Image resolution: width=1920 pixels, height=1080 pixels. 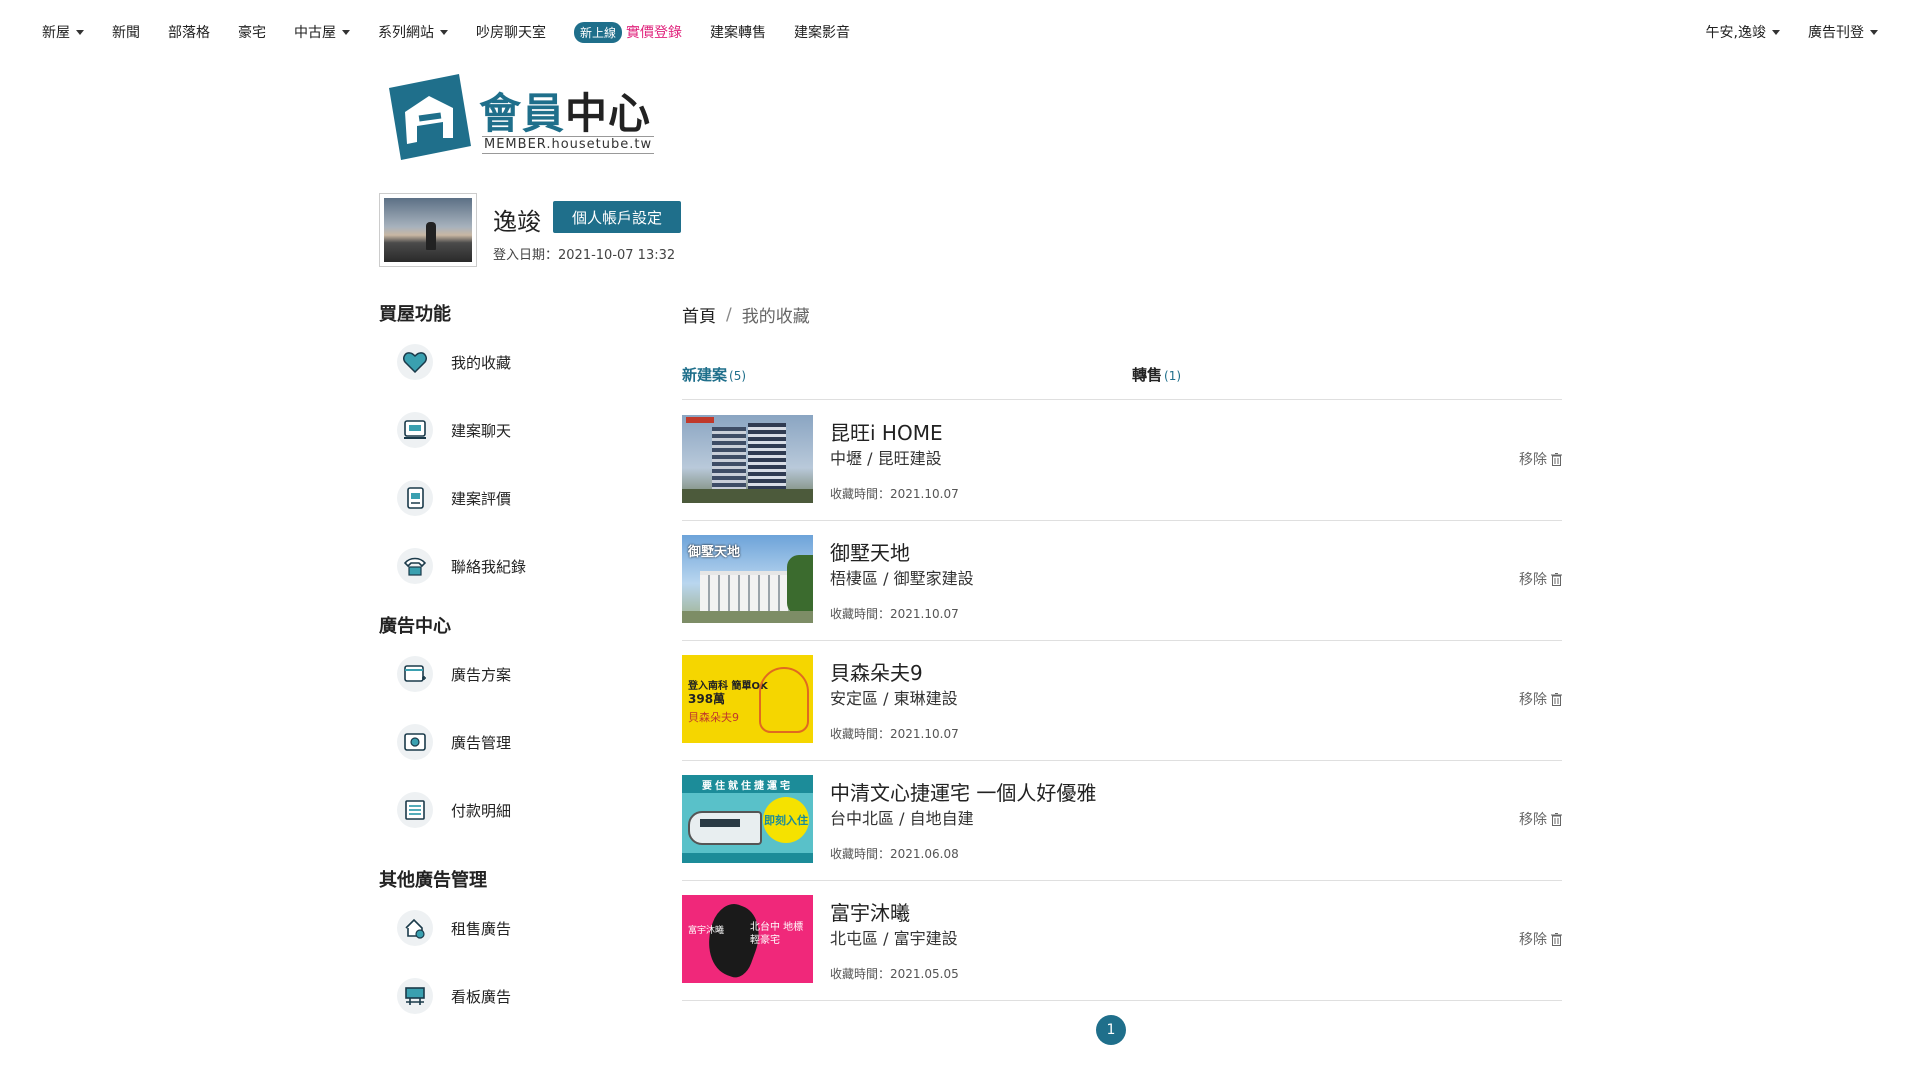 I want to click on sidebar-item-project-chat: 建案聊天, so click(x=509, y=430).